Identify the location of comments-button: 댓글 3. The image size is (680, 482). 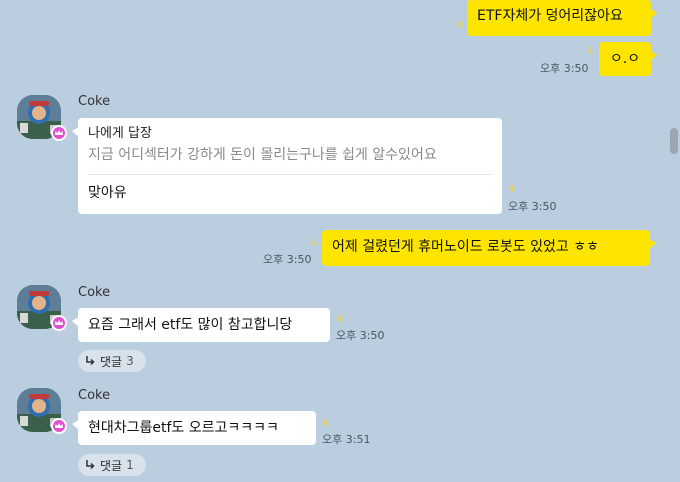
(112, 361).